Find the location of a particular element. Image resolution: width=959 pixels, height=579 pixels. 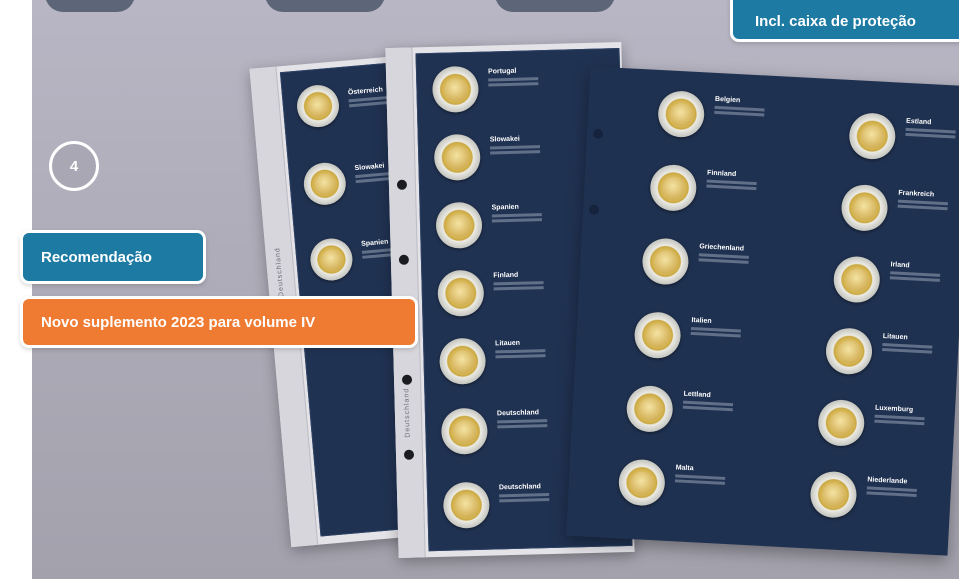

coin-label: Finnland is located at coordinates (731, 180).